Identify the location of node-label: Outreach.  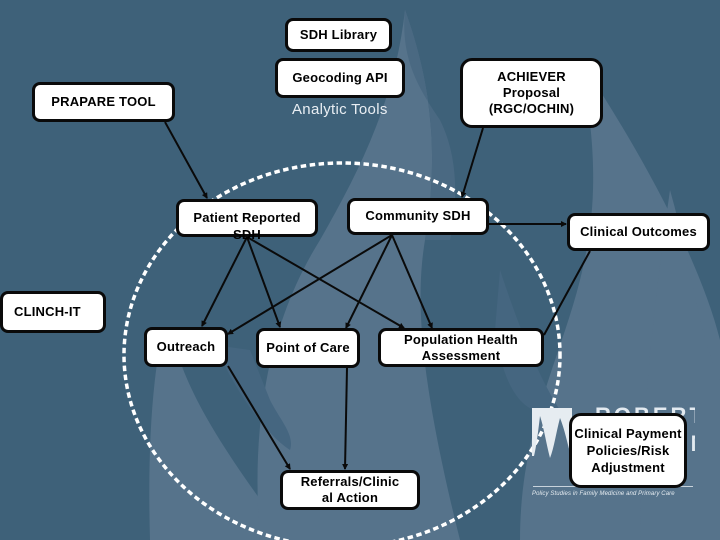
(186, 346).